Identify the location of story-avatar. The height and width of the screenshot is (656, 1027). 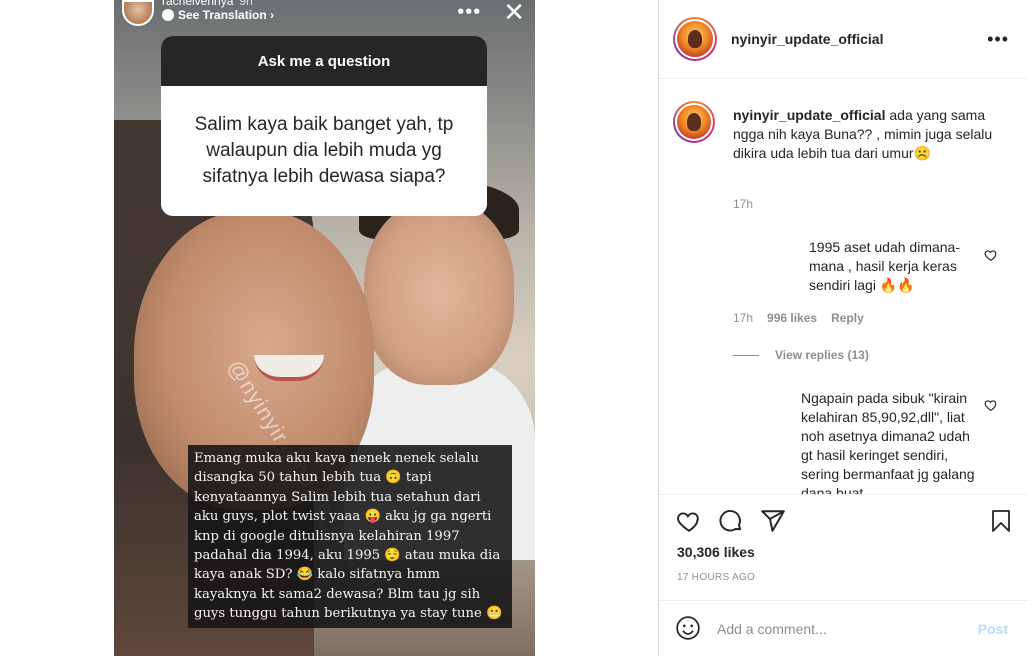
(138, 13).